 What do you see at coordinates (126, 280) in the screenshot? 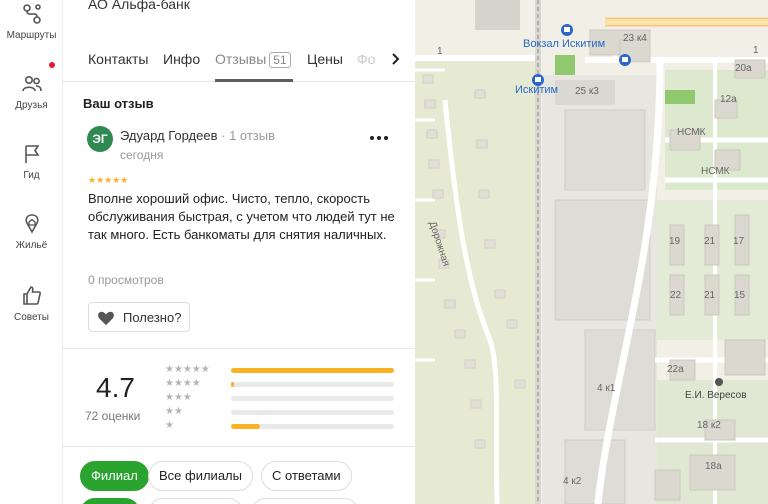
I see `views-count: 0 просмотров` at bounding box center [126, 280].